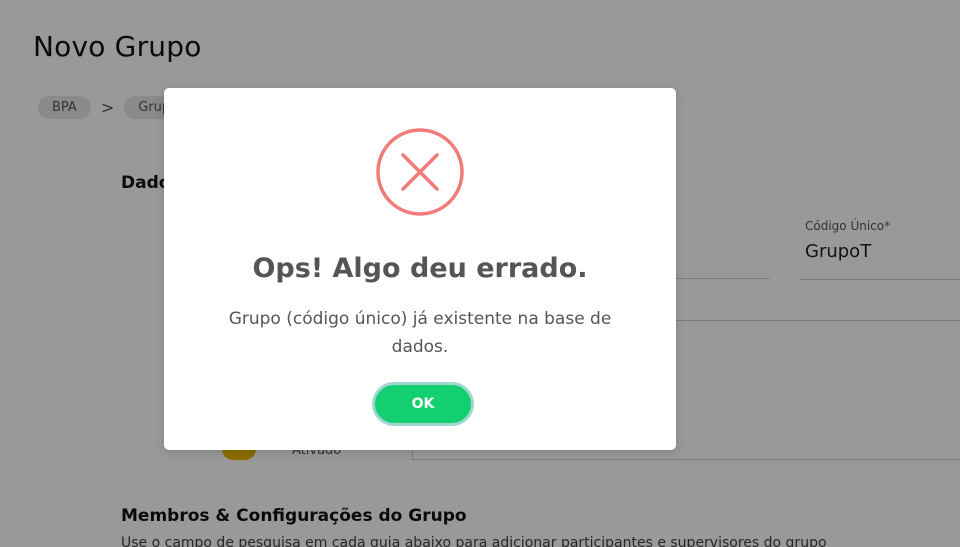 Image resolution: width=960 pixels, height=547 pixels. I want to click on ok-button: OK, so click(423, 404).